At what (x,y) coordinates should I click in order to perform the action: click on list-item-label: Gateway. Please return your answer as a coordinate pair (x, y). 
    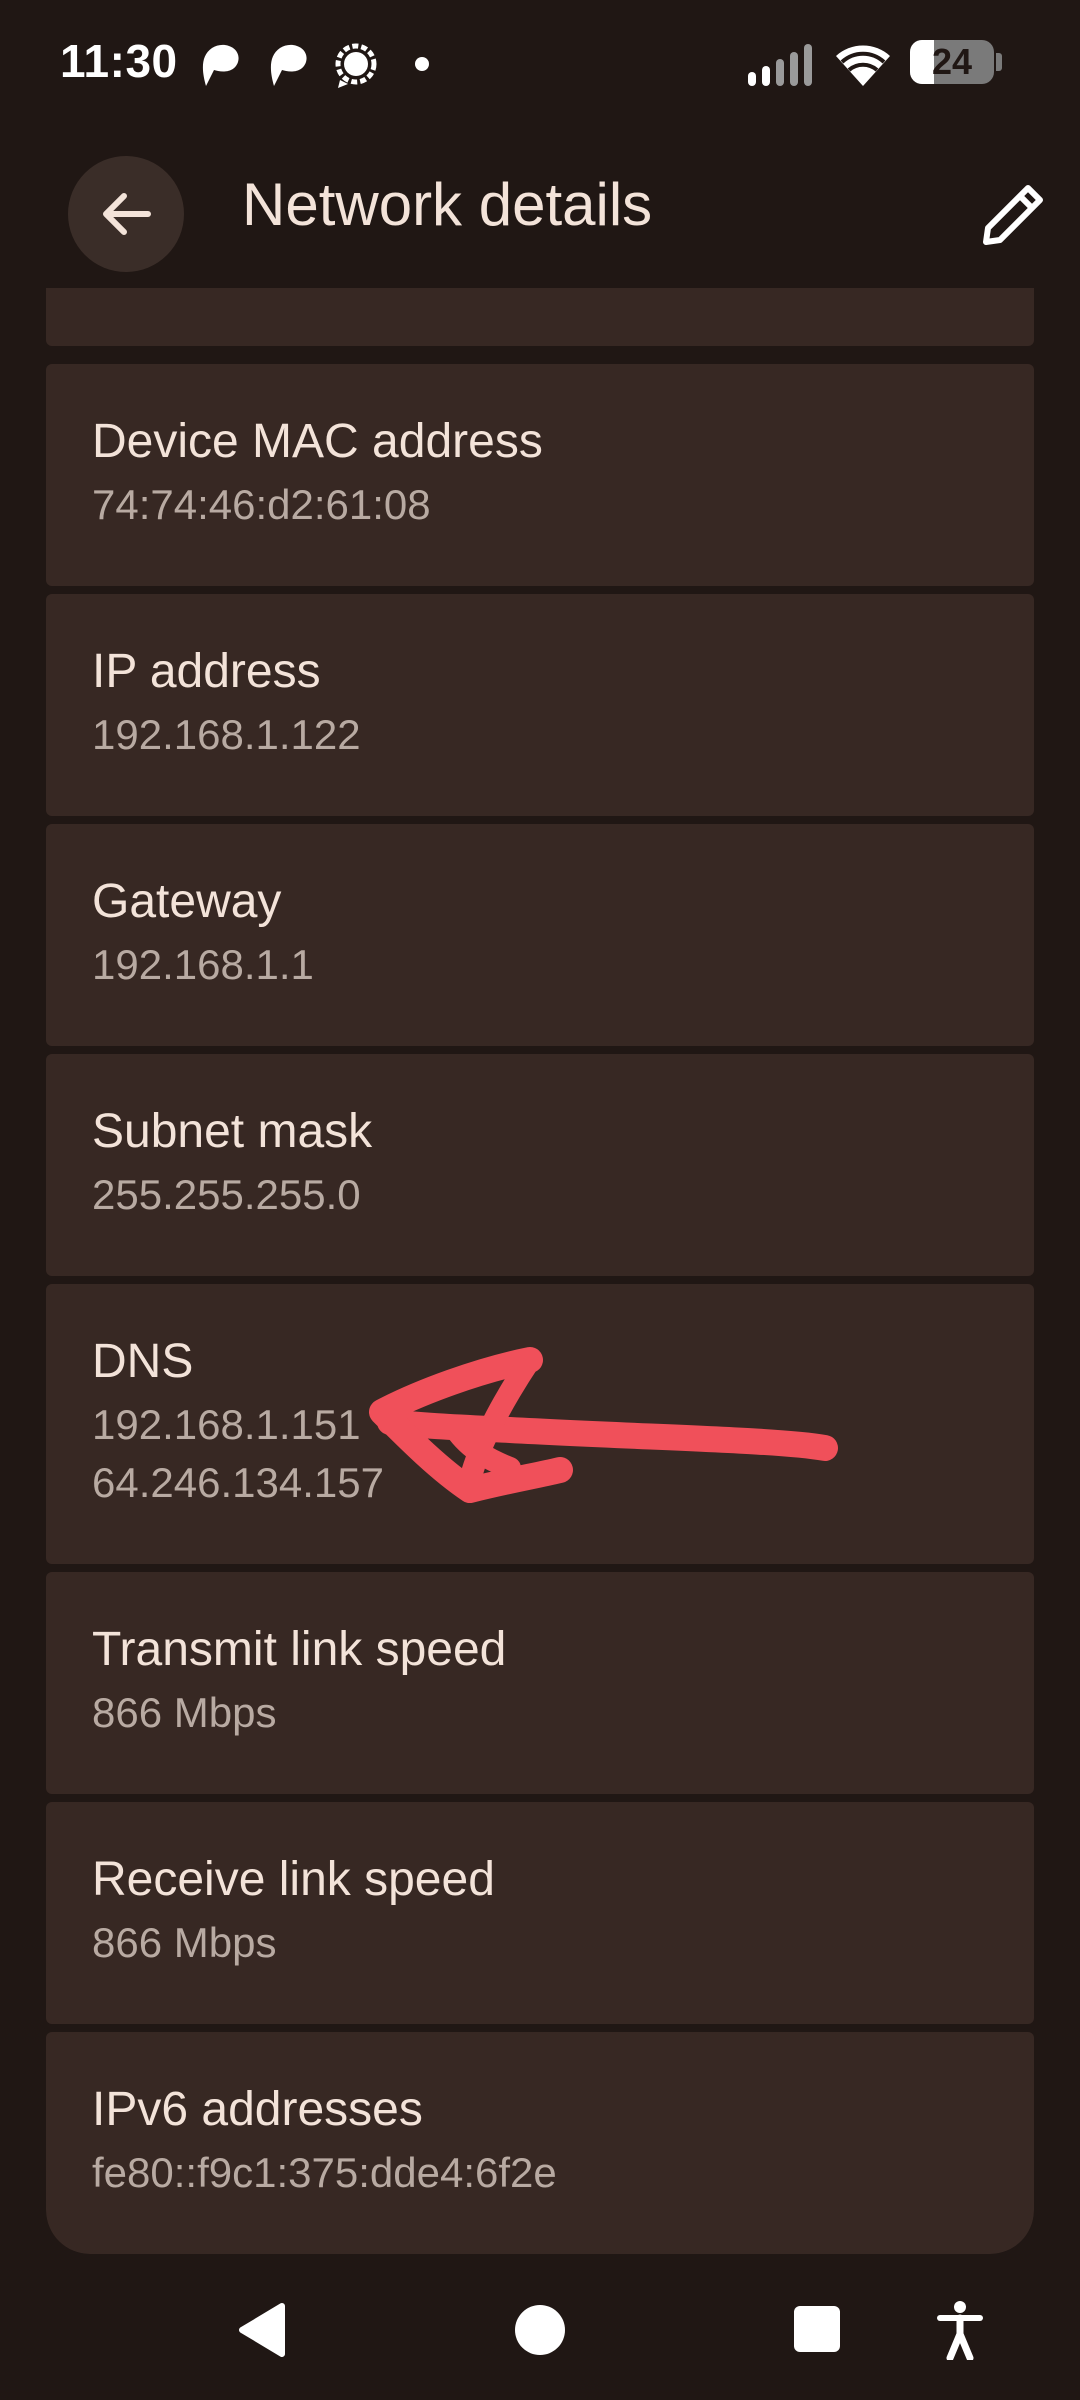
    Looking at the image, I should click on (187, 901).